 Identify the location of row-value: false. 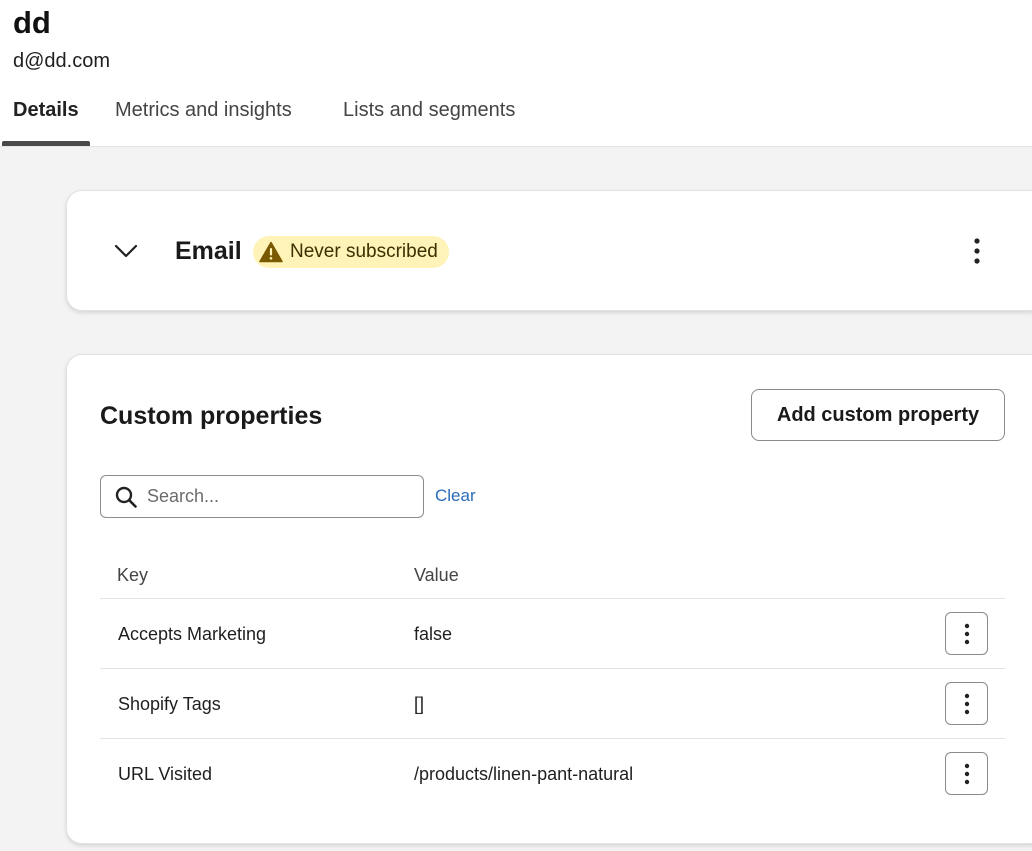
(433, 634).